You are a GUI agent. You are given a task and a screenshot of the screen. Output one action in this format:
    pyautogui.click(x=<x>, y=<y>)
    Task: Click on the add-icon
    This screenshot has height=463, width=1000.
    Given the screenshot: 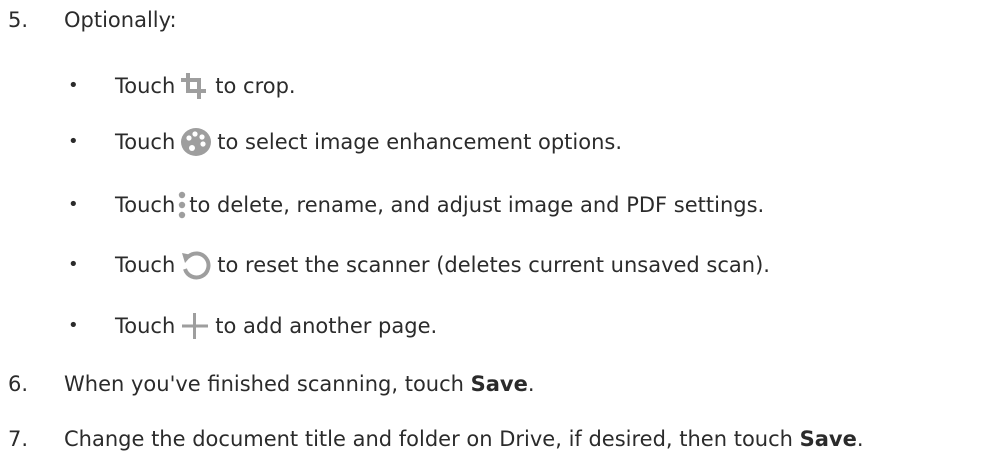 What is the action you would take?
    pyautogui.click(x=195, y=326)
    